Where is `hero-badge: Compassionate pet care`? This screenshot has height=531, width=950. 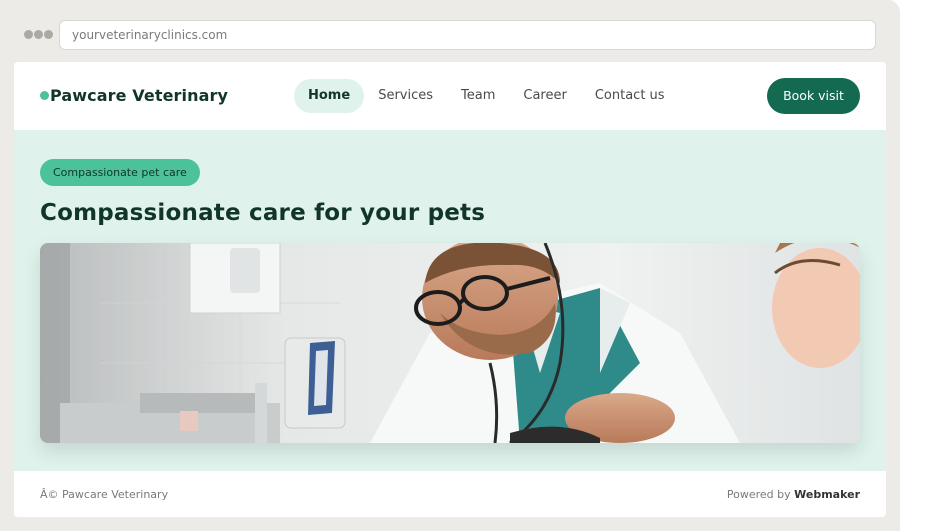
hero-badge: Compassionate pet care is located at coordinates (120, 172).